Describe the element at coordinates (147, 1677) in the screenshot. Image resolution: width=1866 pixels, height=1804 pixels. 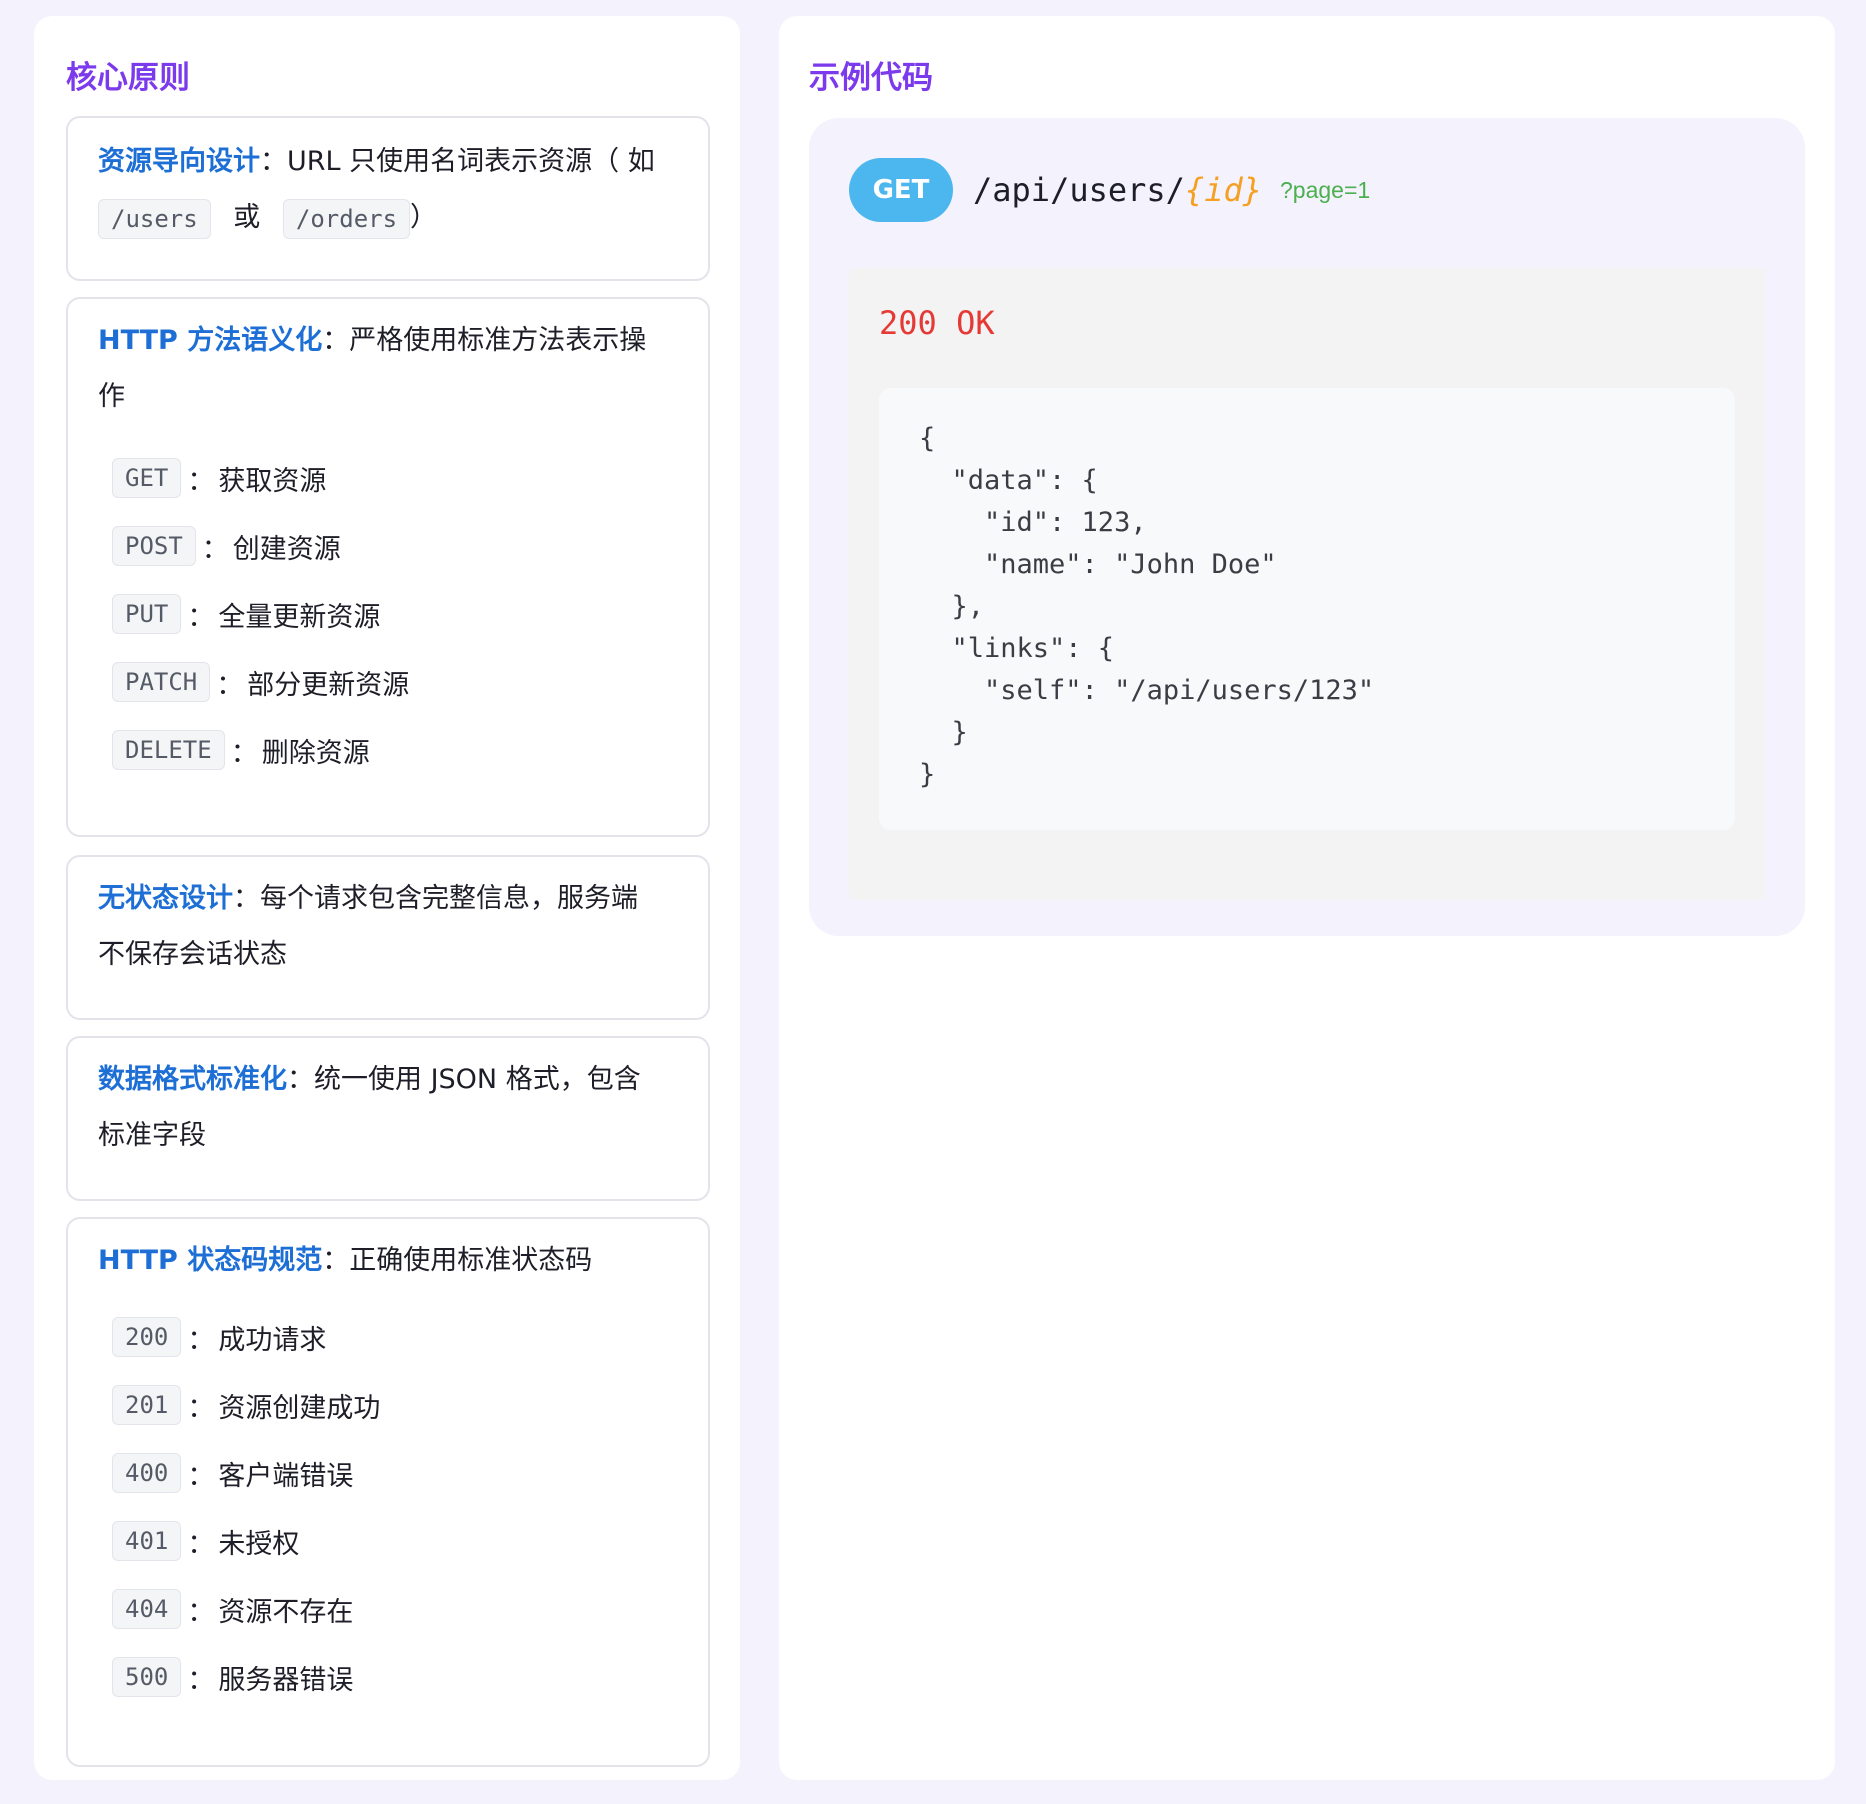
I see `status-chip: 500` at that location.